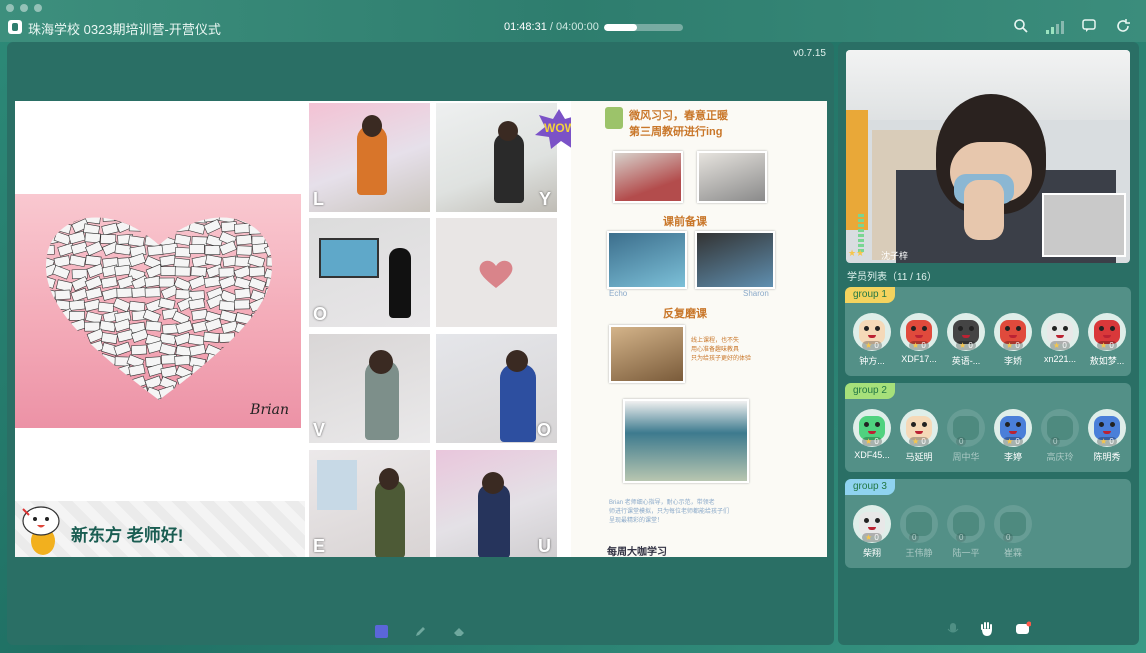 The image size is (1146, 653). What do you see at coordinates (573, 21) in the screenshot?
I see `title-bar: 珠海学校 0323期培训营-开营仪式 01:48:31 / 04:00:00` at bounding box center [573, 21].